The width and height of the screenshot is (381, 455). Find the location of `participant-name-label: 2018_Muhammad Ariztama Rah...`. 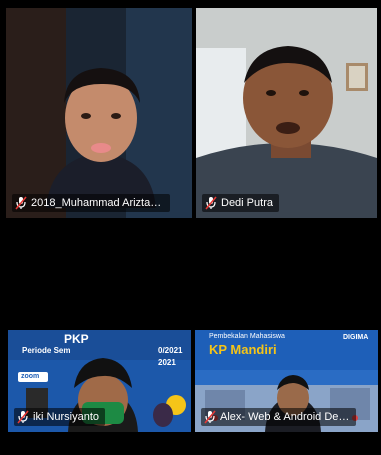

participant-name-label: 2018_Muhammad Ariztama Rah... is located at coordinates (91, 203).